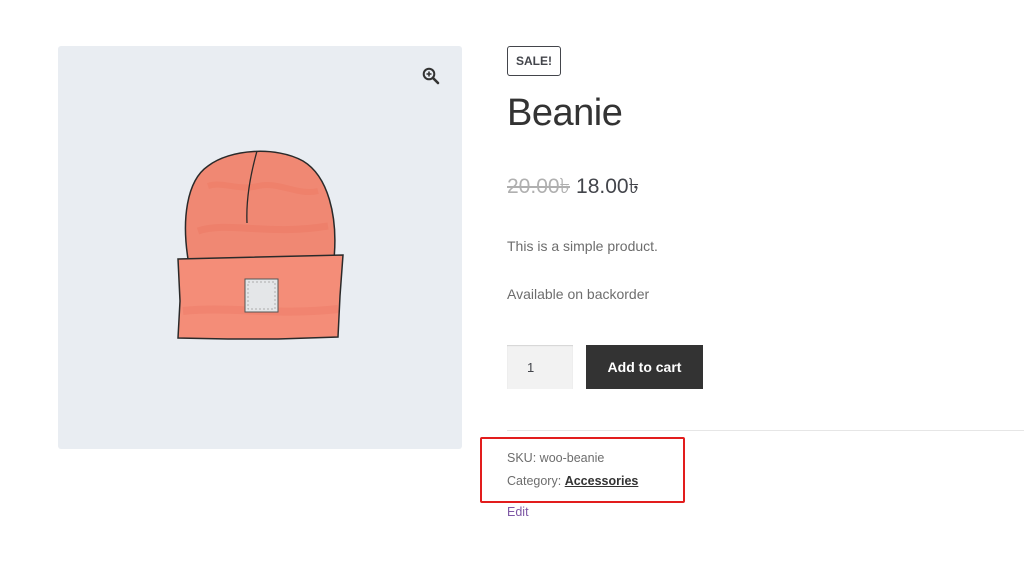 Image resolution: width=1024 pixels, height=569 pixels. Describe the element at coordinates (565, 113) in the screenshot. I see `product-title: Beanie` at that location.